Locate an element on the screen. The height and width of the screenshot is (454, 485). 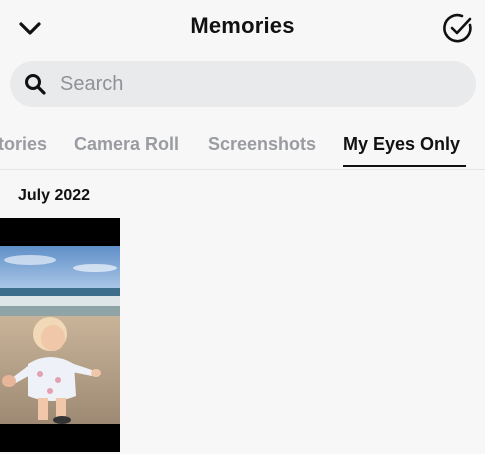
check-circle-icon is located at coordinates (458, 28).